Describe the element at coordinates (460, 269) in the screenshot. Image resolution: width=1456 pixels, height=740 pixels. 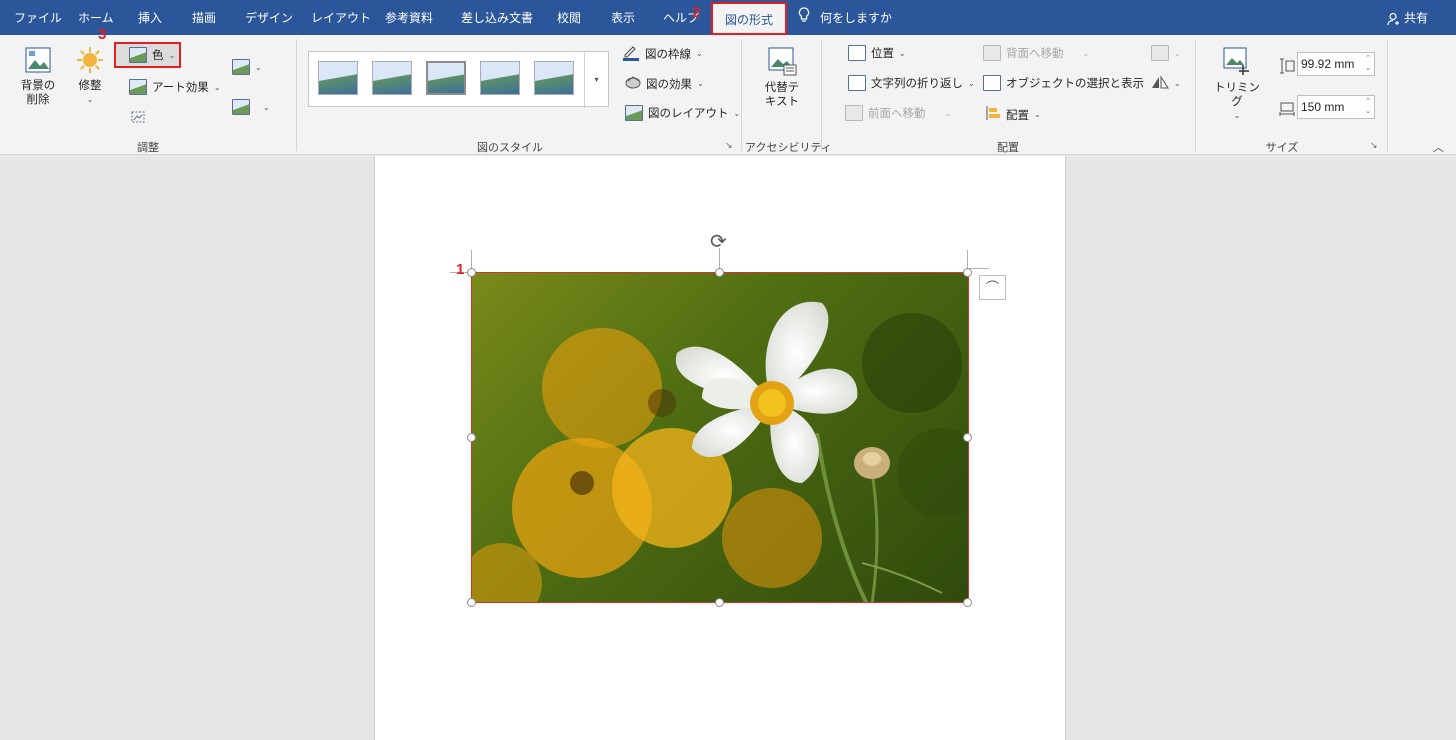
I see `step-marker-1: 1` at that location.